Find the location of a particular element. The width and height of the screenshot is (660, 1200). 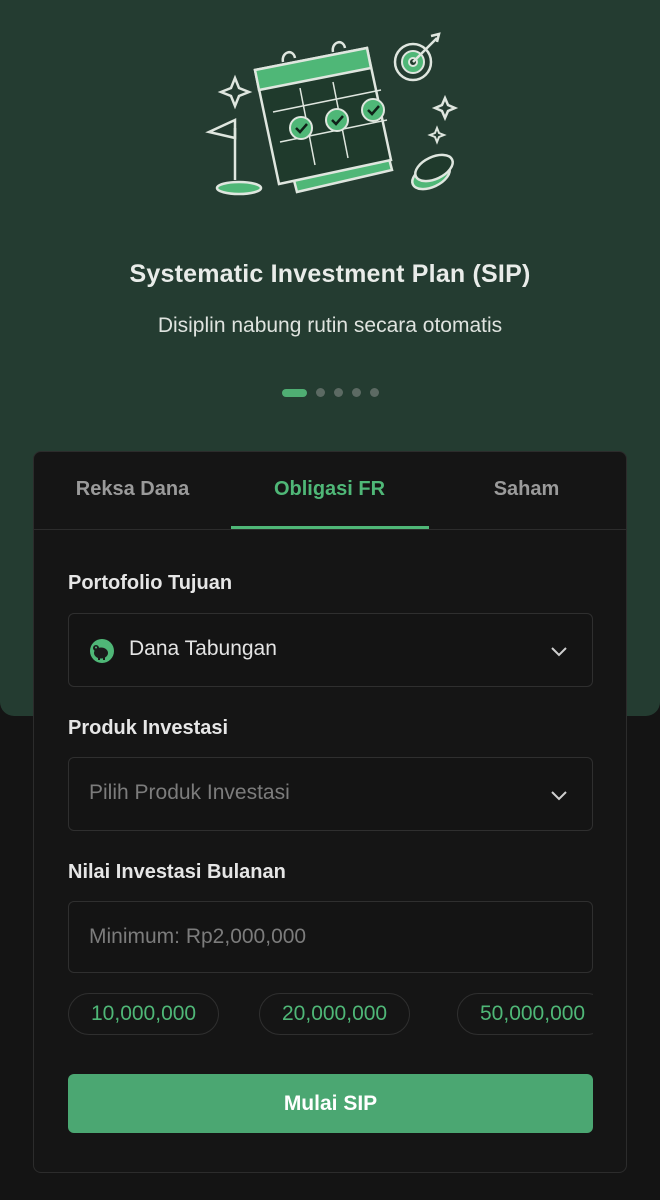

portfolio-value: Dana Tabungan is located at coordinates (203, 648).